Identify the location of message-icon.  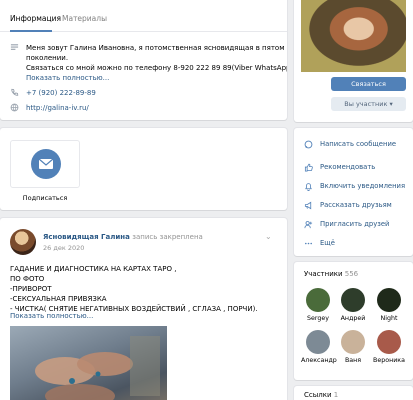
(308, 144).